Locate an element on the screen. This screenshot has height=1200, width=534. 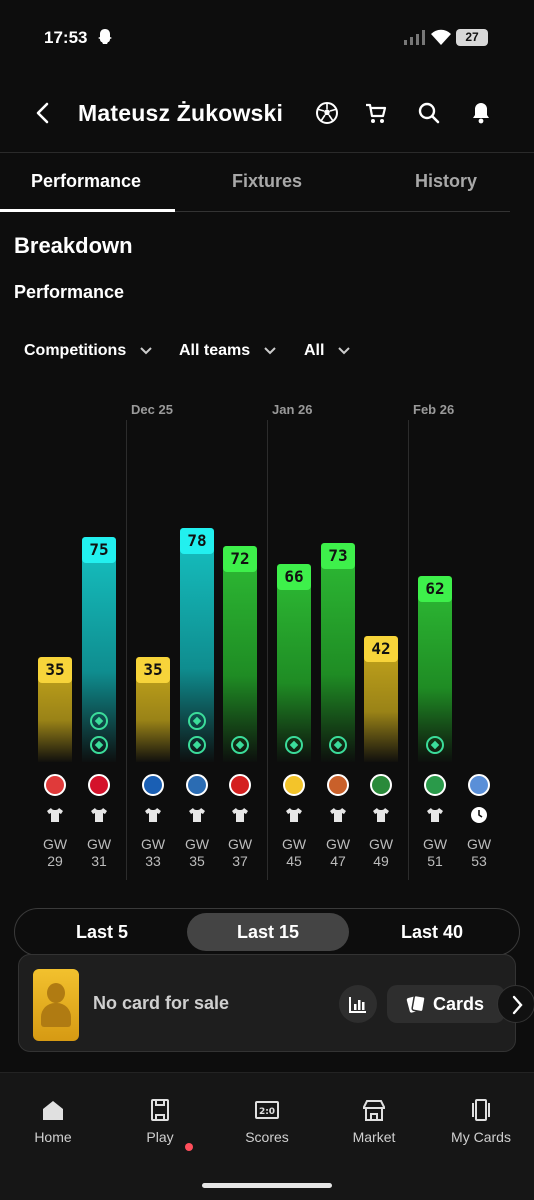
gameweek-number: 45 is located at coordinates (294, 861).